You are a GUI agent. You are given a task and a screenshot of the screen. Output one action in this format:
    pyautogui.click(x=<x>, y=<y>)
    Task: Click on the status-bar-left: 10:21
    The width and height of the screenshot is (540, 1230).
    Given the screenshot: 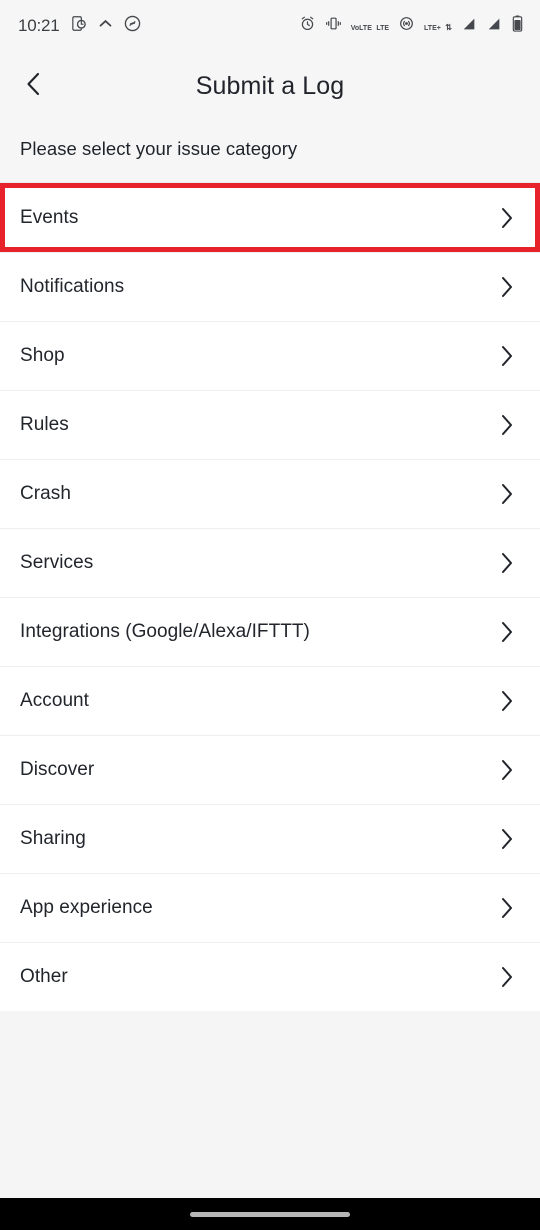 What is the action you would take?
    pyautogui.click(x=79, y=26)
    